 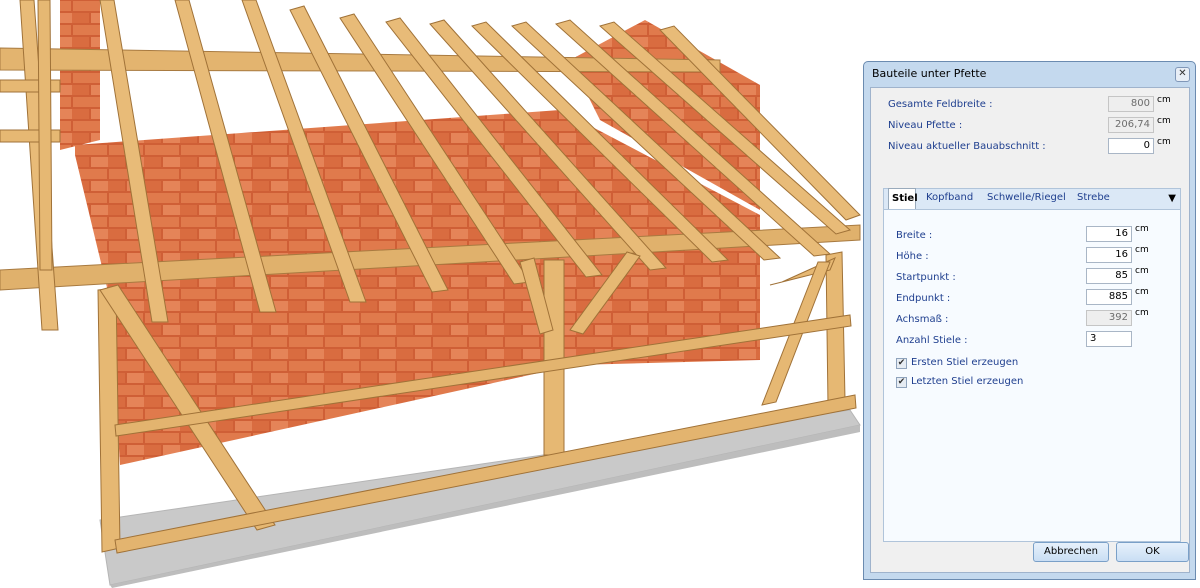 What do you see at coordinates (925, 125) in the screenshot?
I see `field-label-niveau-pfette: Niveau Pfette :` at bounding box center [925, 125].